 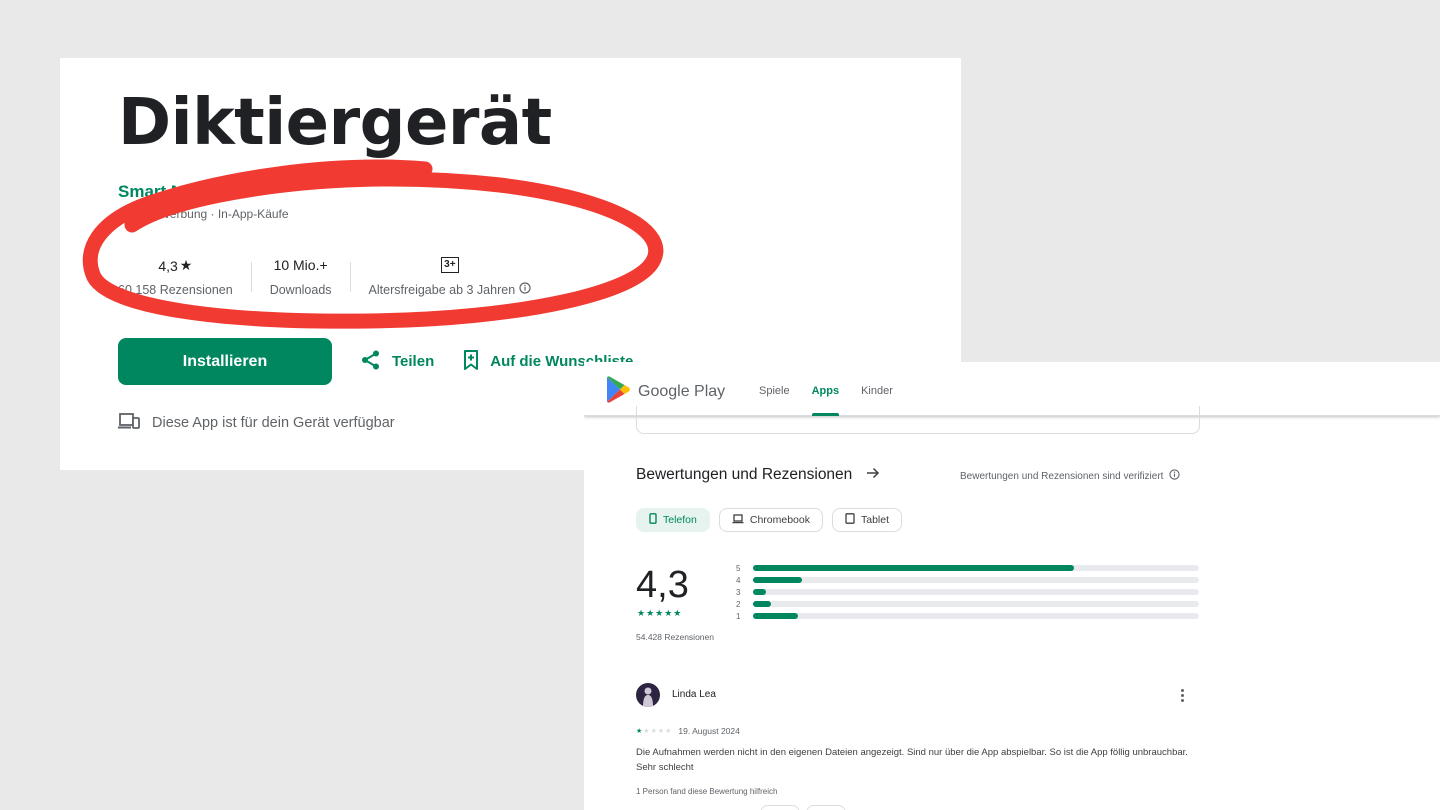 What do you see at coordinates (273, 423) in the screenshot?
I see `device-note-text: Diese App ist für dein Gerät verfügbar` at bounding box center [273, 423].